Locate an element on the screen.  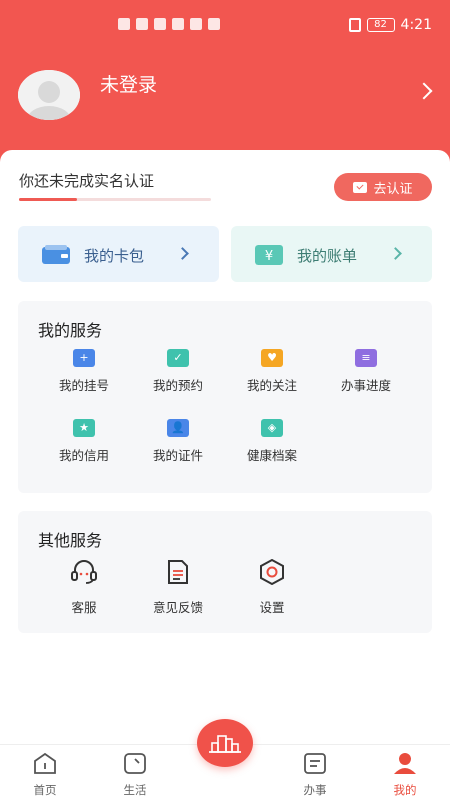
wallet-card: 我的卡包 is located at coordinates (118, 254).